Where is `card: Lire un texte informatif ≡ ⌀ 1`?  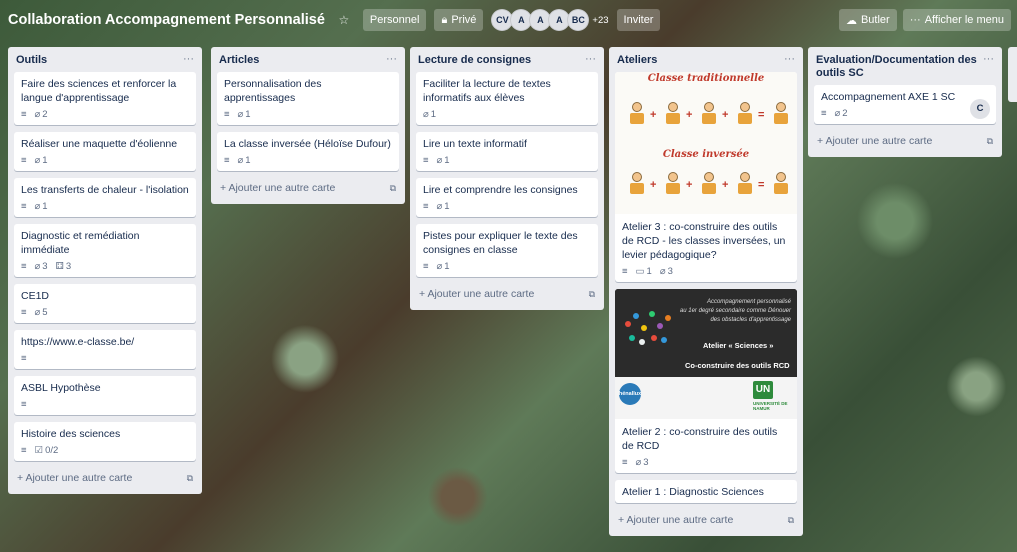
card: Lire un texte informatif ≡ ⌀ 1 is located at coordinates (507, 151).